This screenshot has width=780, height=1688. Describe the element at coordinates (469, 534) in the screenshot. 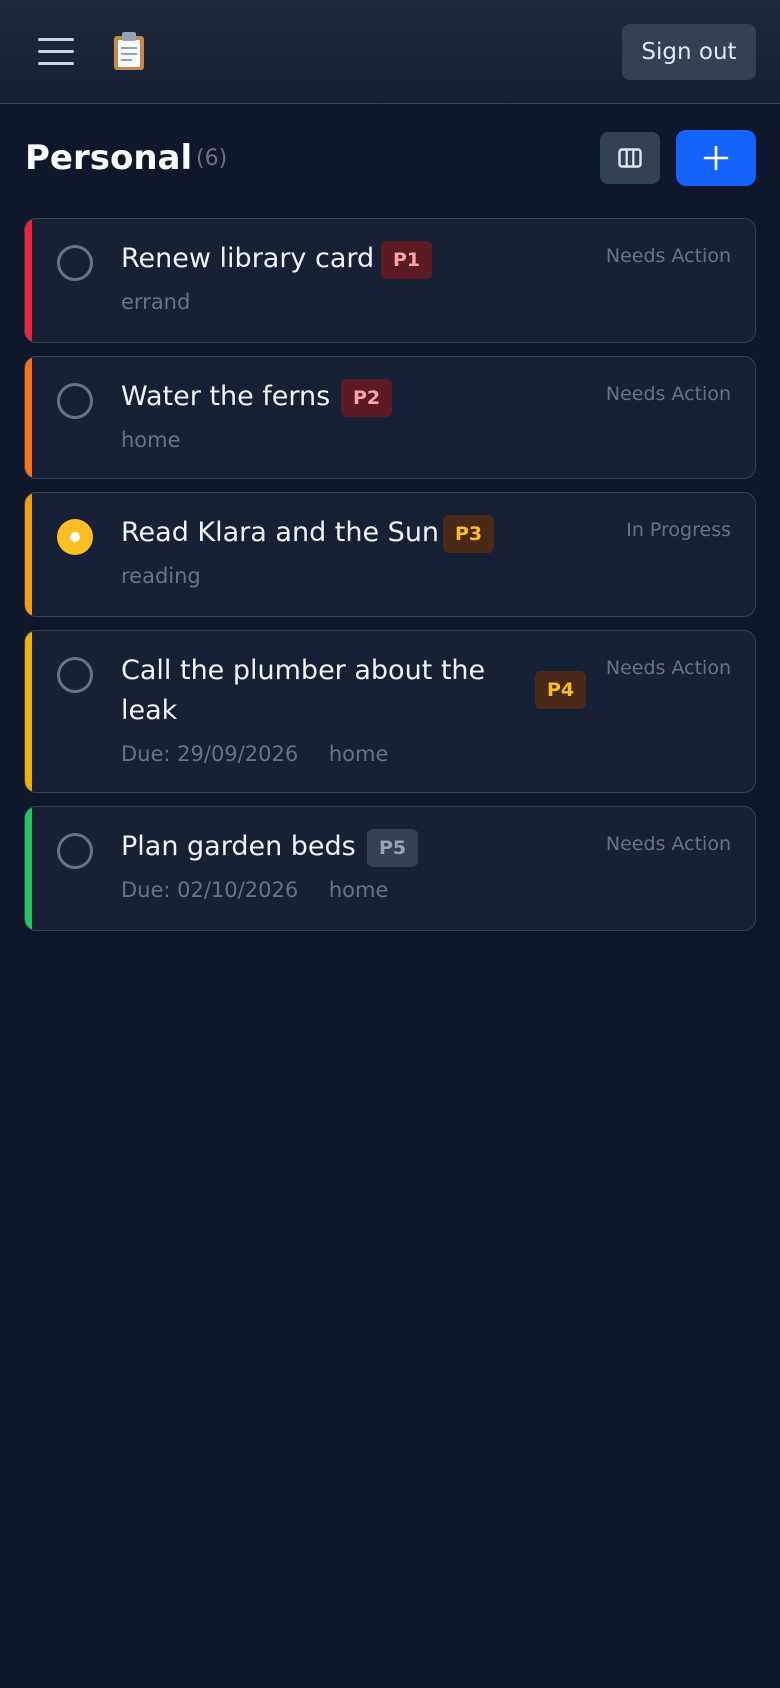

I see `priority-badge: P3` at that location.